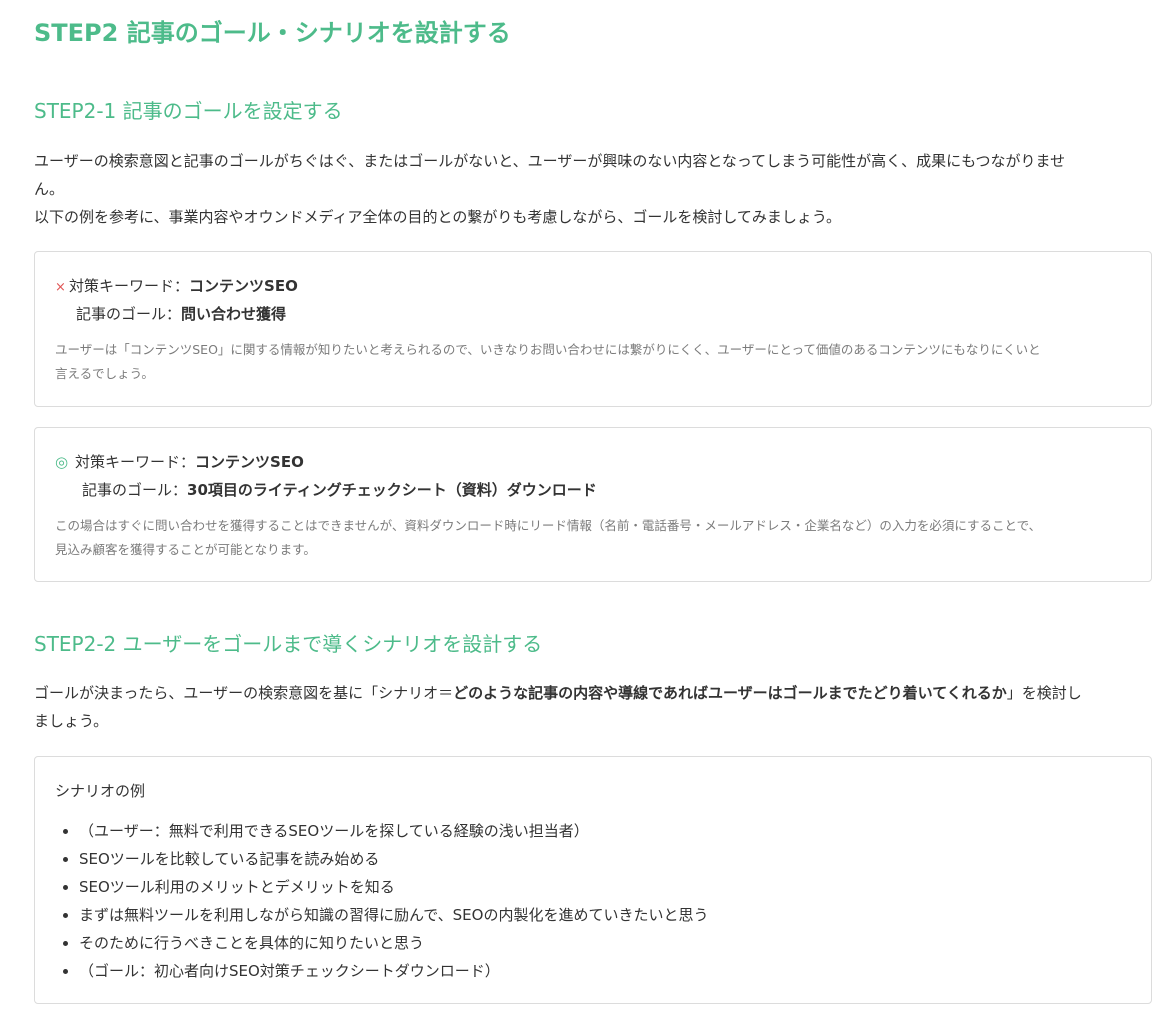 The image size is (1175, 1033). Describe the element at coordinates (234, 314) in the screenshot. I see `goal-value: 問い合わせ獲得` at that location.